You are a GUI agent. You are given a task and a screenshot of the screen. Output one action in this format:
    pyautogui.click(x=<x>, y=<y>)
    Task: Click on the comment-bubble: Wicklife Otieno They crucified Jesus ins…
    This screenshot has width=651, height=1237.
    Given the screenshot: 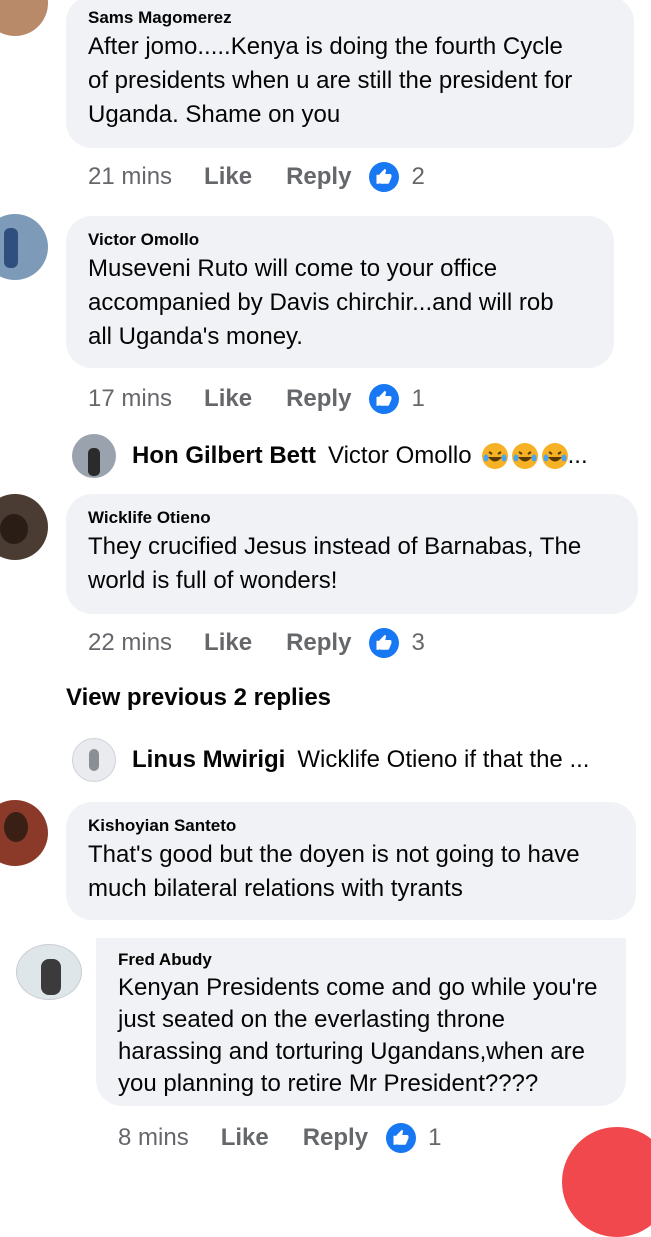 What is the action you would take?
    pyautogui.click(x=352, y=554)
    